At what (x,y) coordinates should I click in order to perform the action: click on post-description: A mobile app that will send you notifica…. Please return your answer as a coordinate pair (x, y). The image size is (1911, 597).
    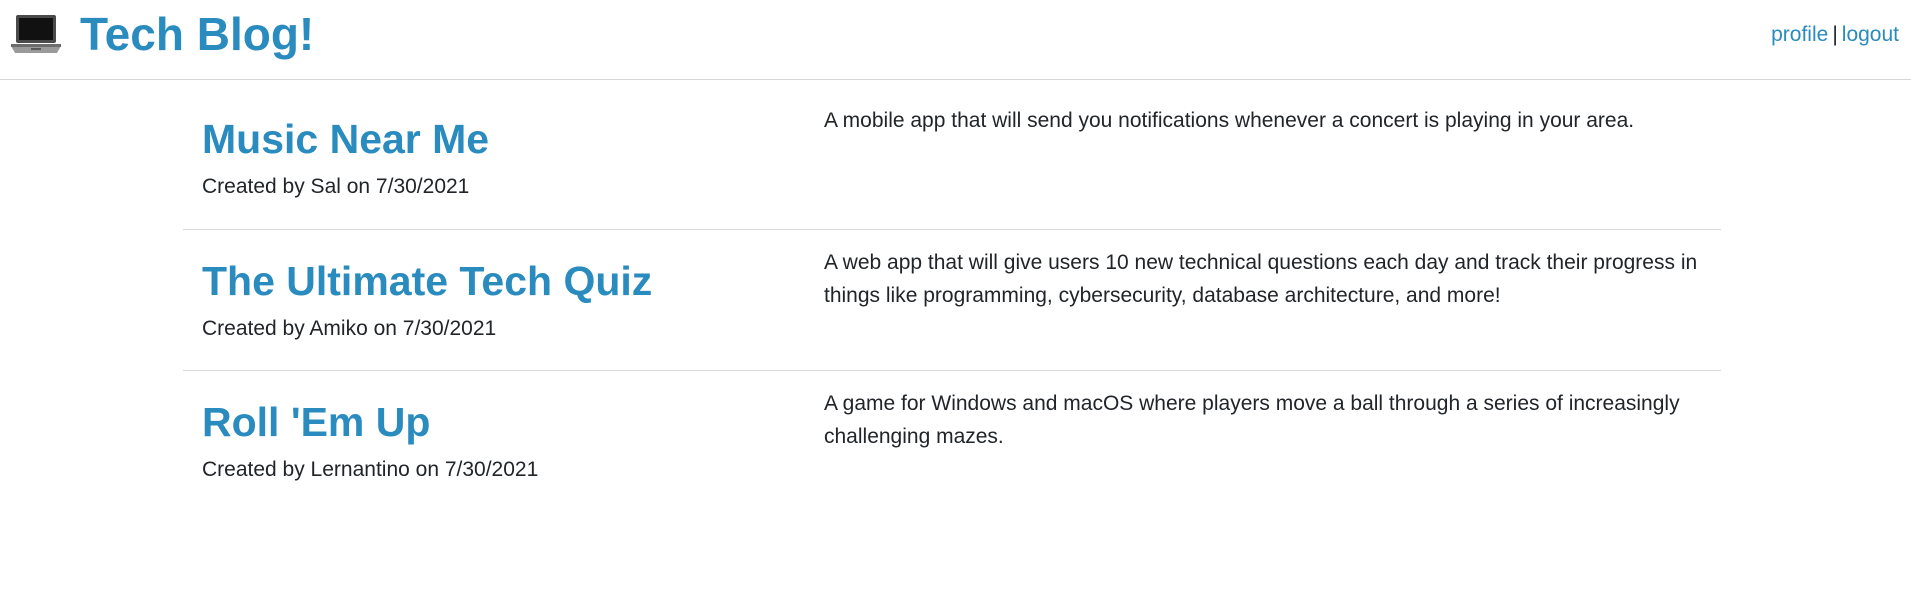
    Looking at the image, I should click on (1229, 120).